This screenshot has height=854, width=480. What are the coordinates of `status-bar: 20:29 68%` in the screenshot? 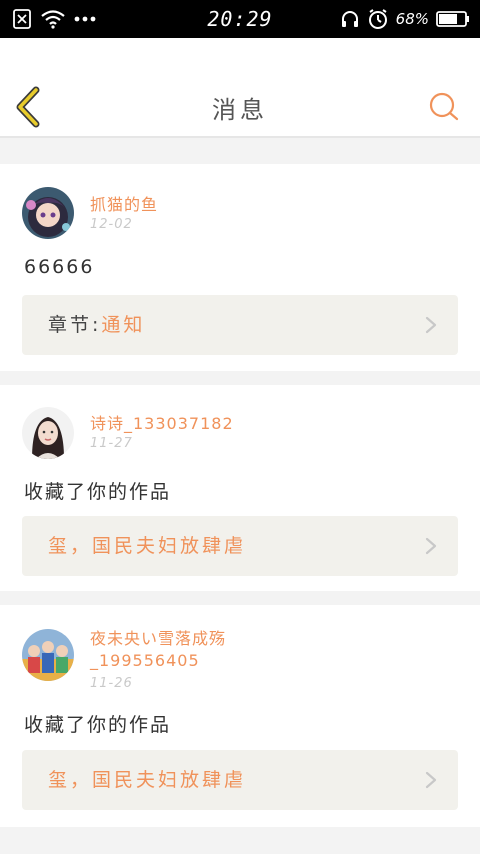 It's located at (240, 19).